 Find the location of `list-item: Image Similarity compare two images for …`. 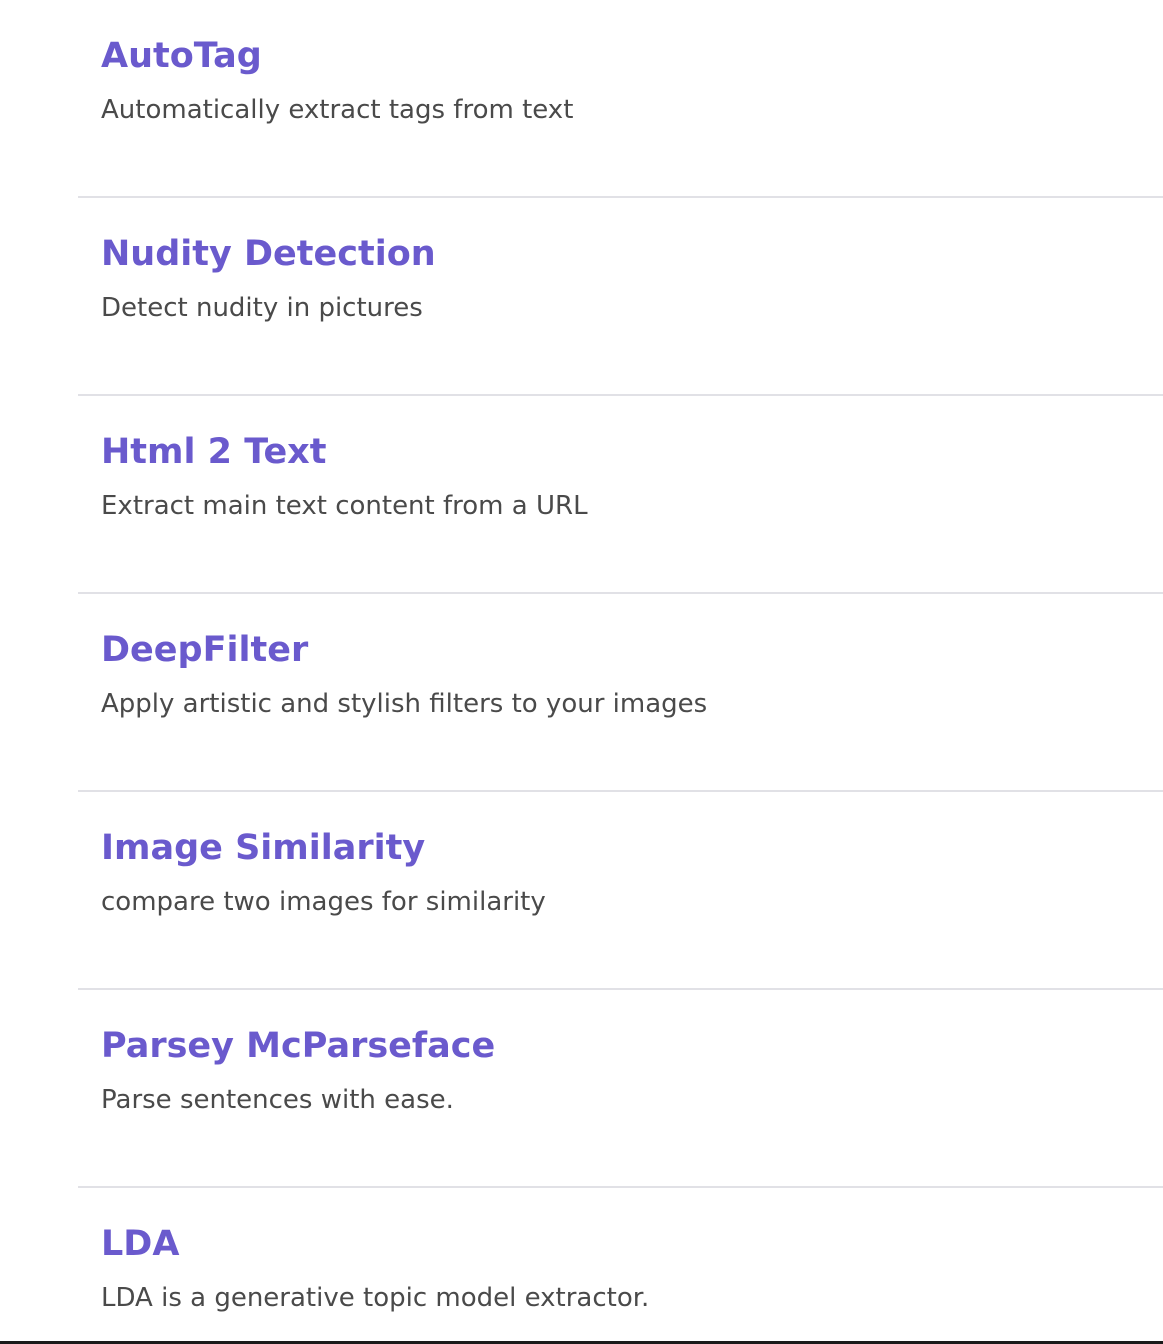

list-item: Image Similarity compare two images for … is located at coordinates (620, 891).